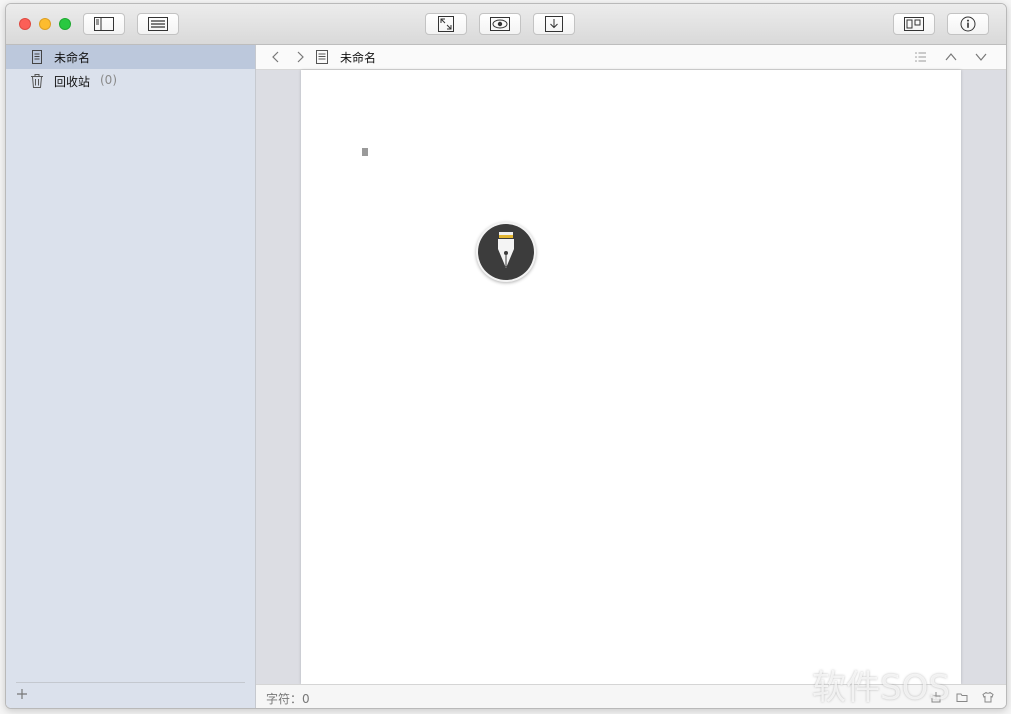 This screenshot has width=1011, height=714. What do you see at coordinates (130, 57) in the screenshot?
I see `sidebar-item-untitled: 未命名` at bounding box center [130, 57].